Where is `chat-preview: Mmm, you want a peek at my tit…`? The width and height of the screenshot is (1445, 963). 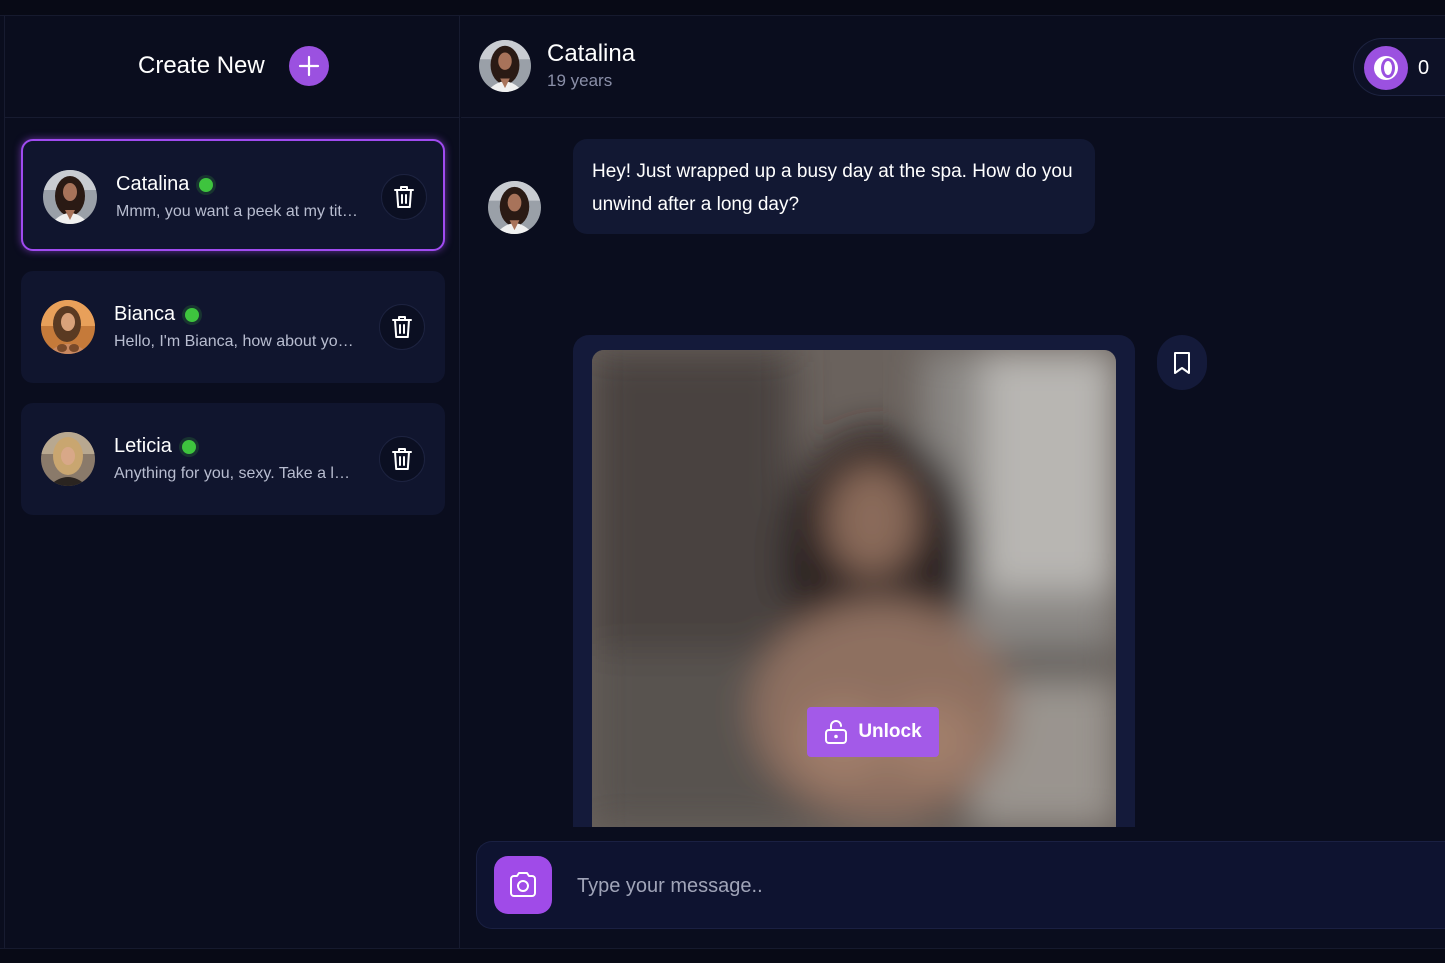 chat-preview: Mmm, you want a peek at my tit… is located at coordinates (237, 211).